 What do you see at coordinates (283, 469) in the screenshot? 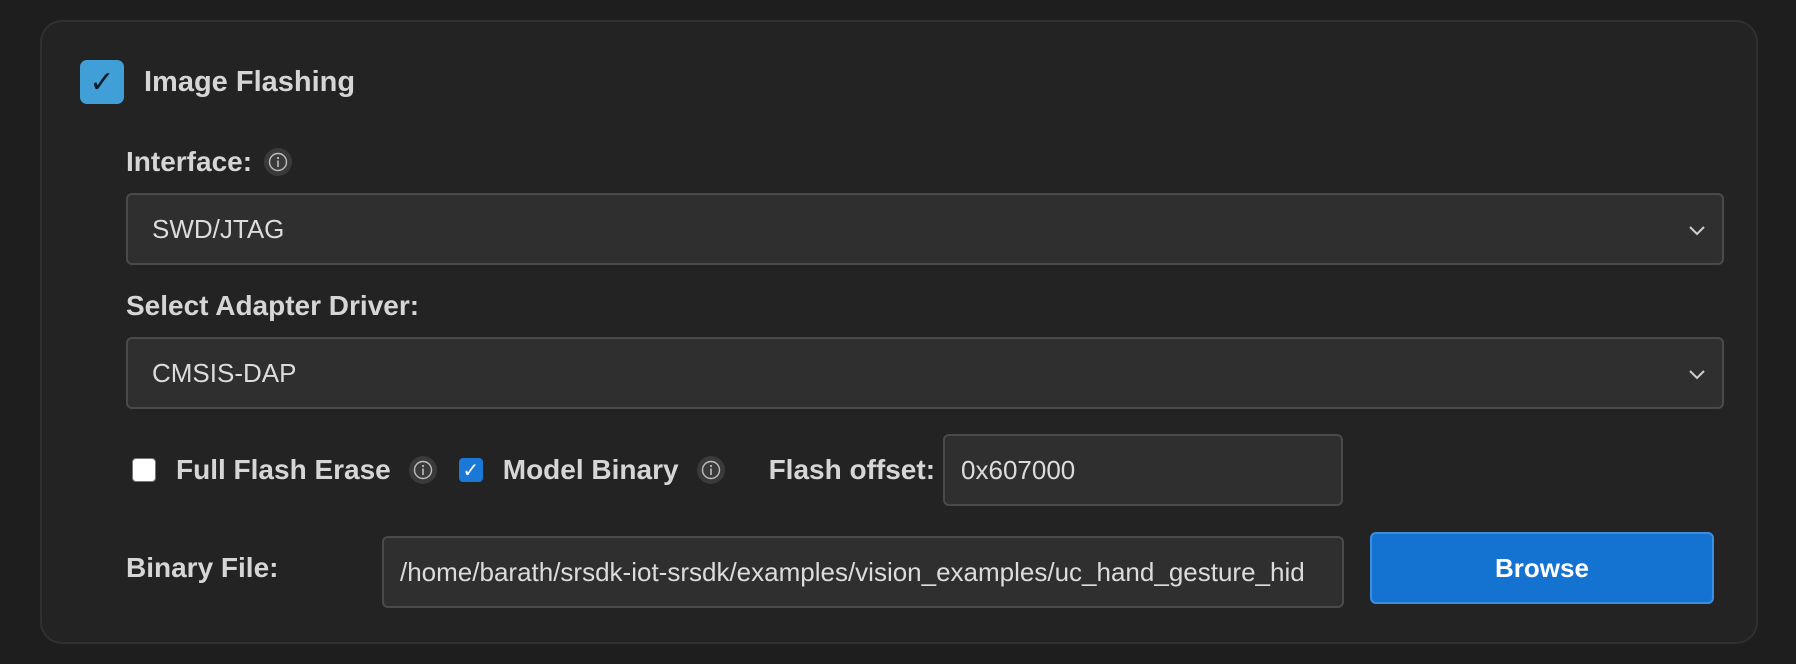
I see `full-flash-erase-label: Full Flash Erase` at bounding box center [283, 469].